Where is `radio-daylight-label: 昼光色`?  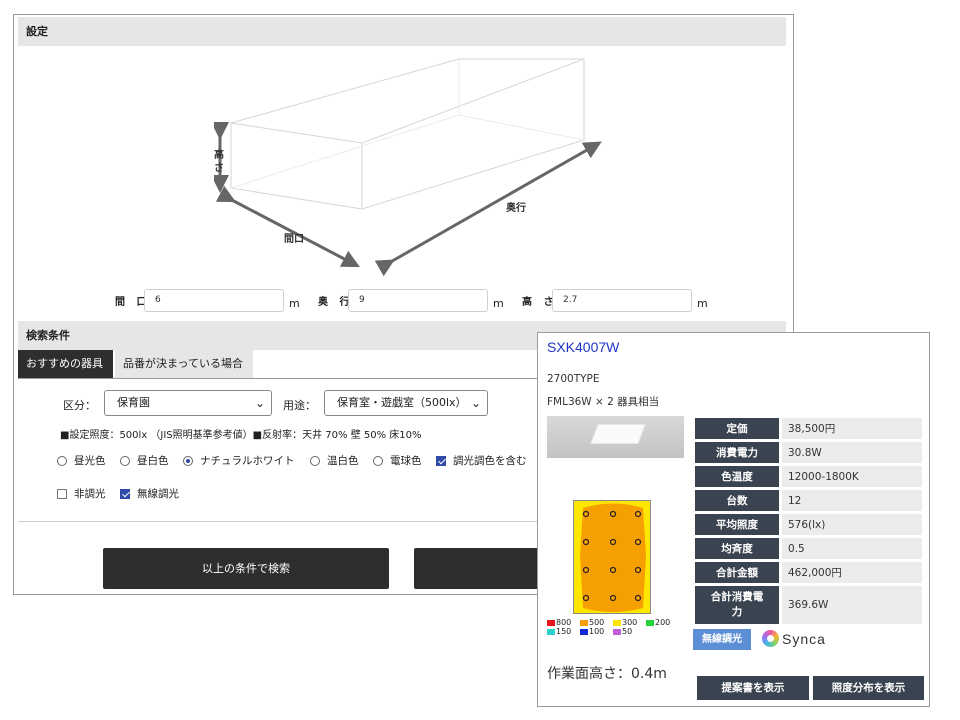
radio-daylight-label: 昼光色 is located at coordinates (90, 461).